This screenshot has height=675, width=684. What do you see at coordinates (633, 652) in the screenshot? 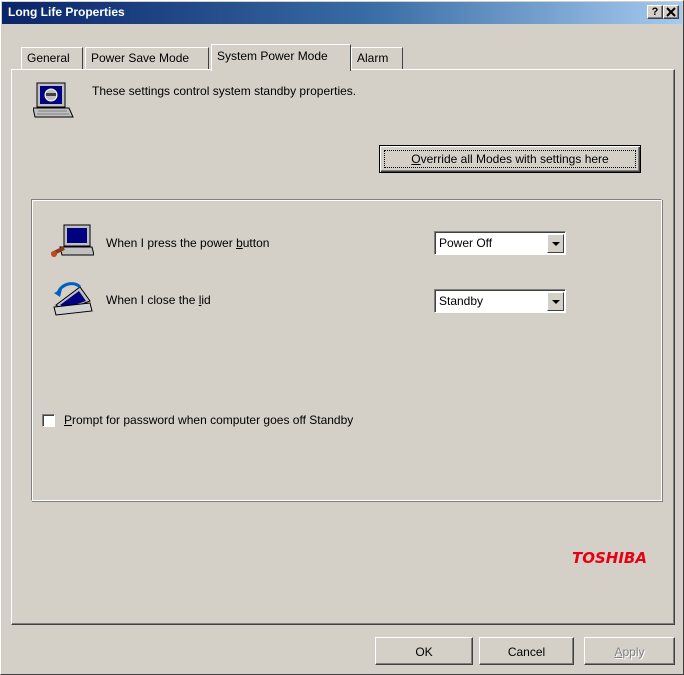
I see `apply-label-post: pply` at bounding box center [633, 652].